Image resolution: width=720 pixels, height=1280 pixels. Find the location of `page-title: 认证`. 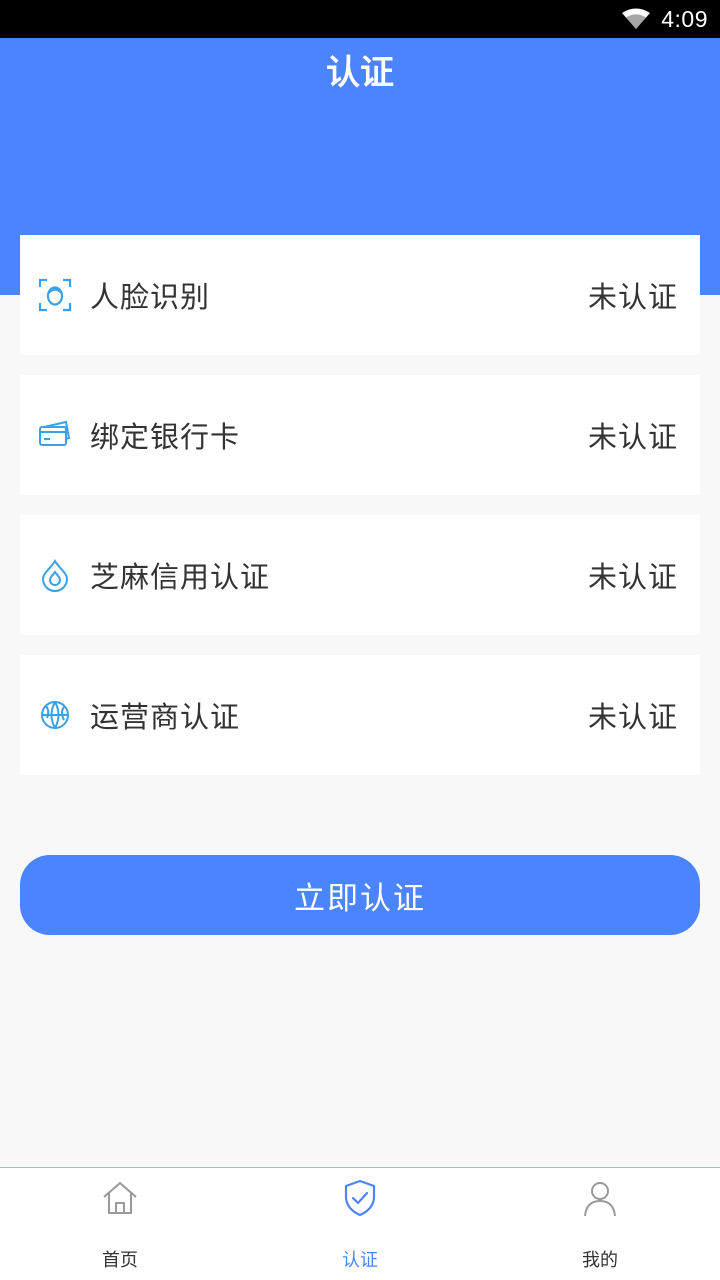

page-title: 认证 is located at coordinates (360, 72).